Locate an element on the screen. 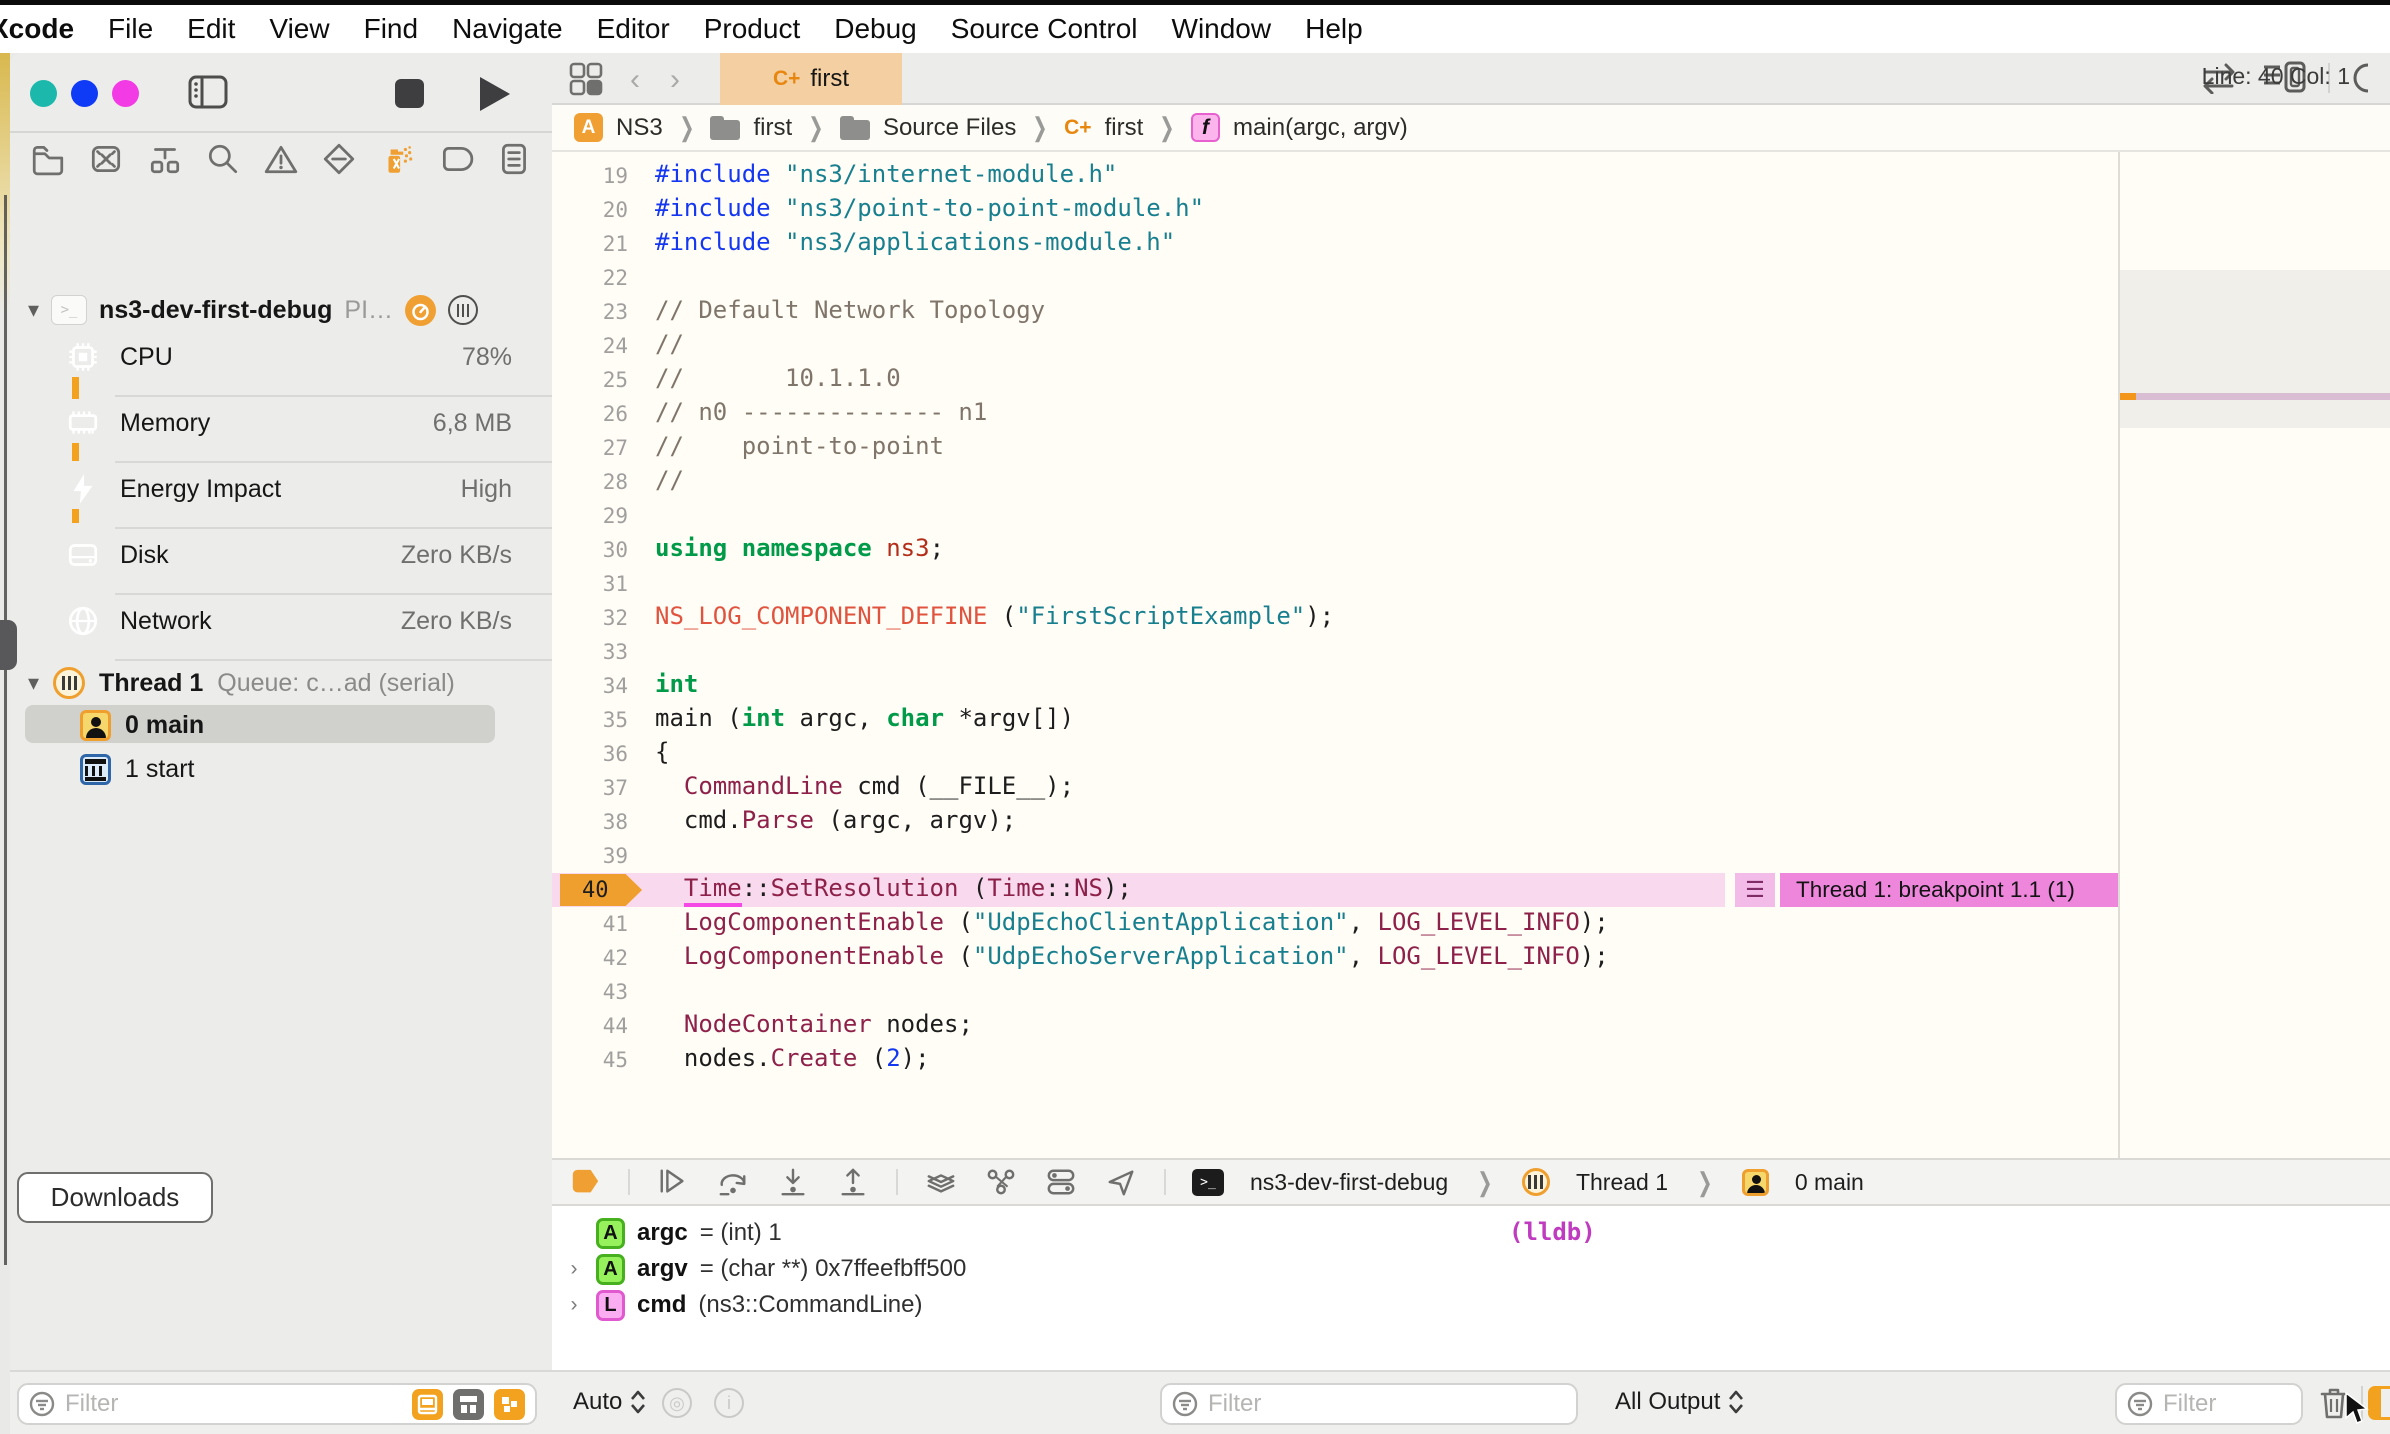 This screenshot has width=2390, height=1434. navigator-tab-debug-icon is located at coordinates (398, 159).